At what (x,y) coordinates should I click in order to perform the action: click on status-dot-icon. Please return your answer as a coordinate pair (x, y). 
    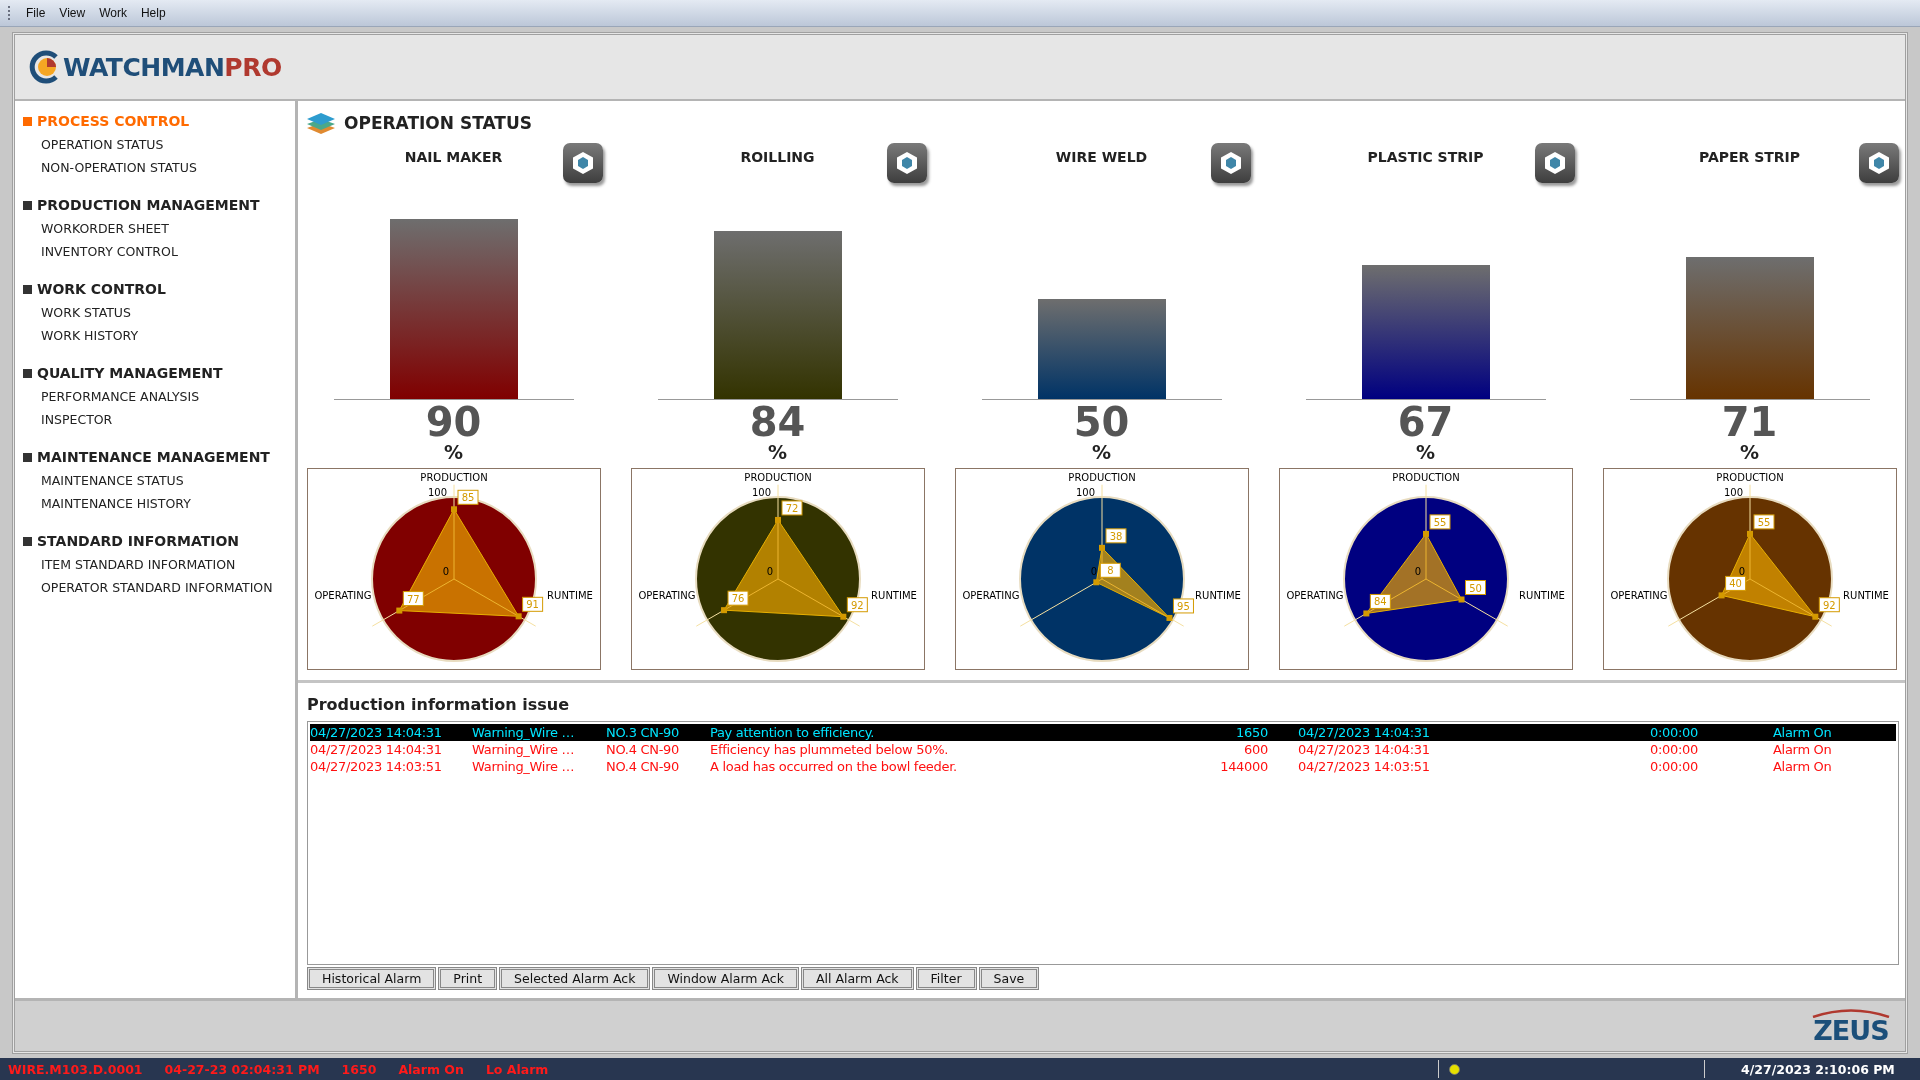
    Looking at the image, I should click on (1454, 1069).